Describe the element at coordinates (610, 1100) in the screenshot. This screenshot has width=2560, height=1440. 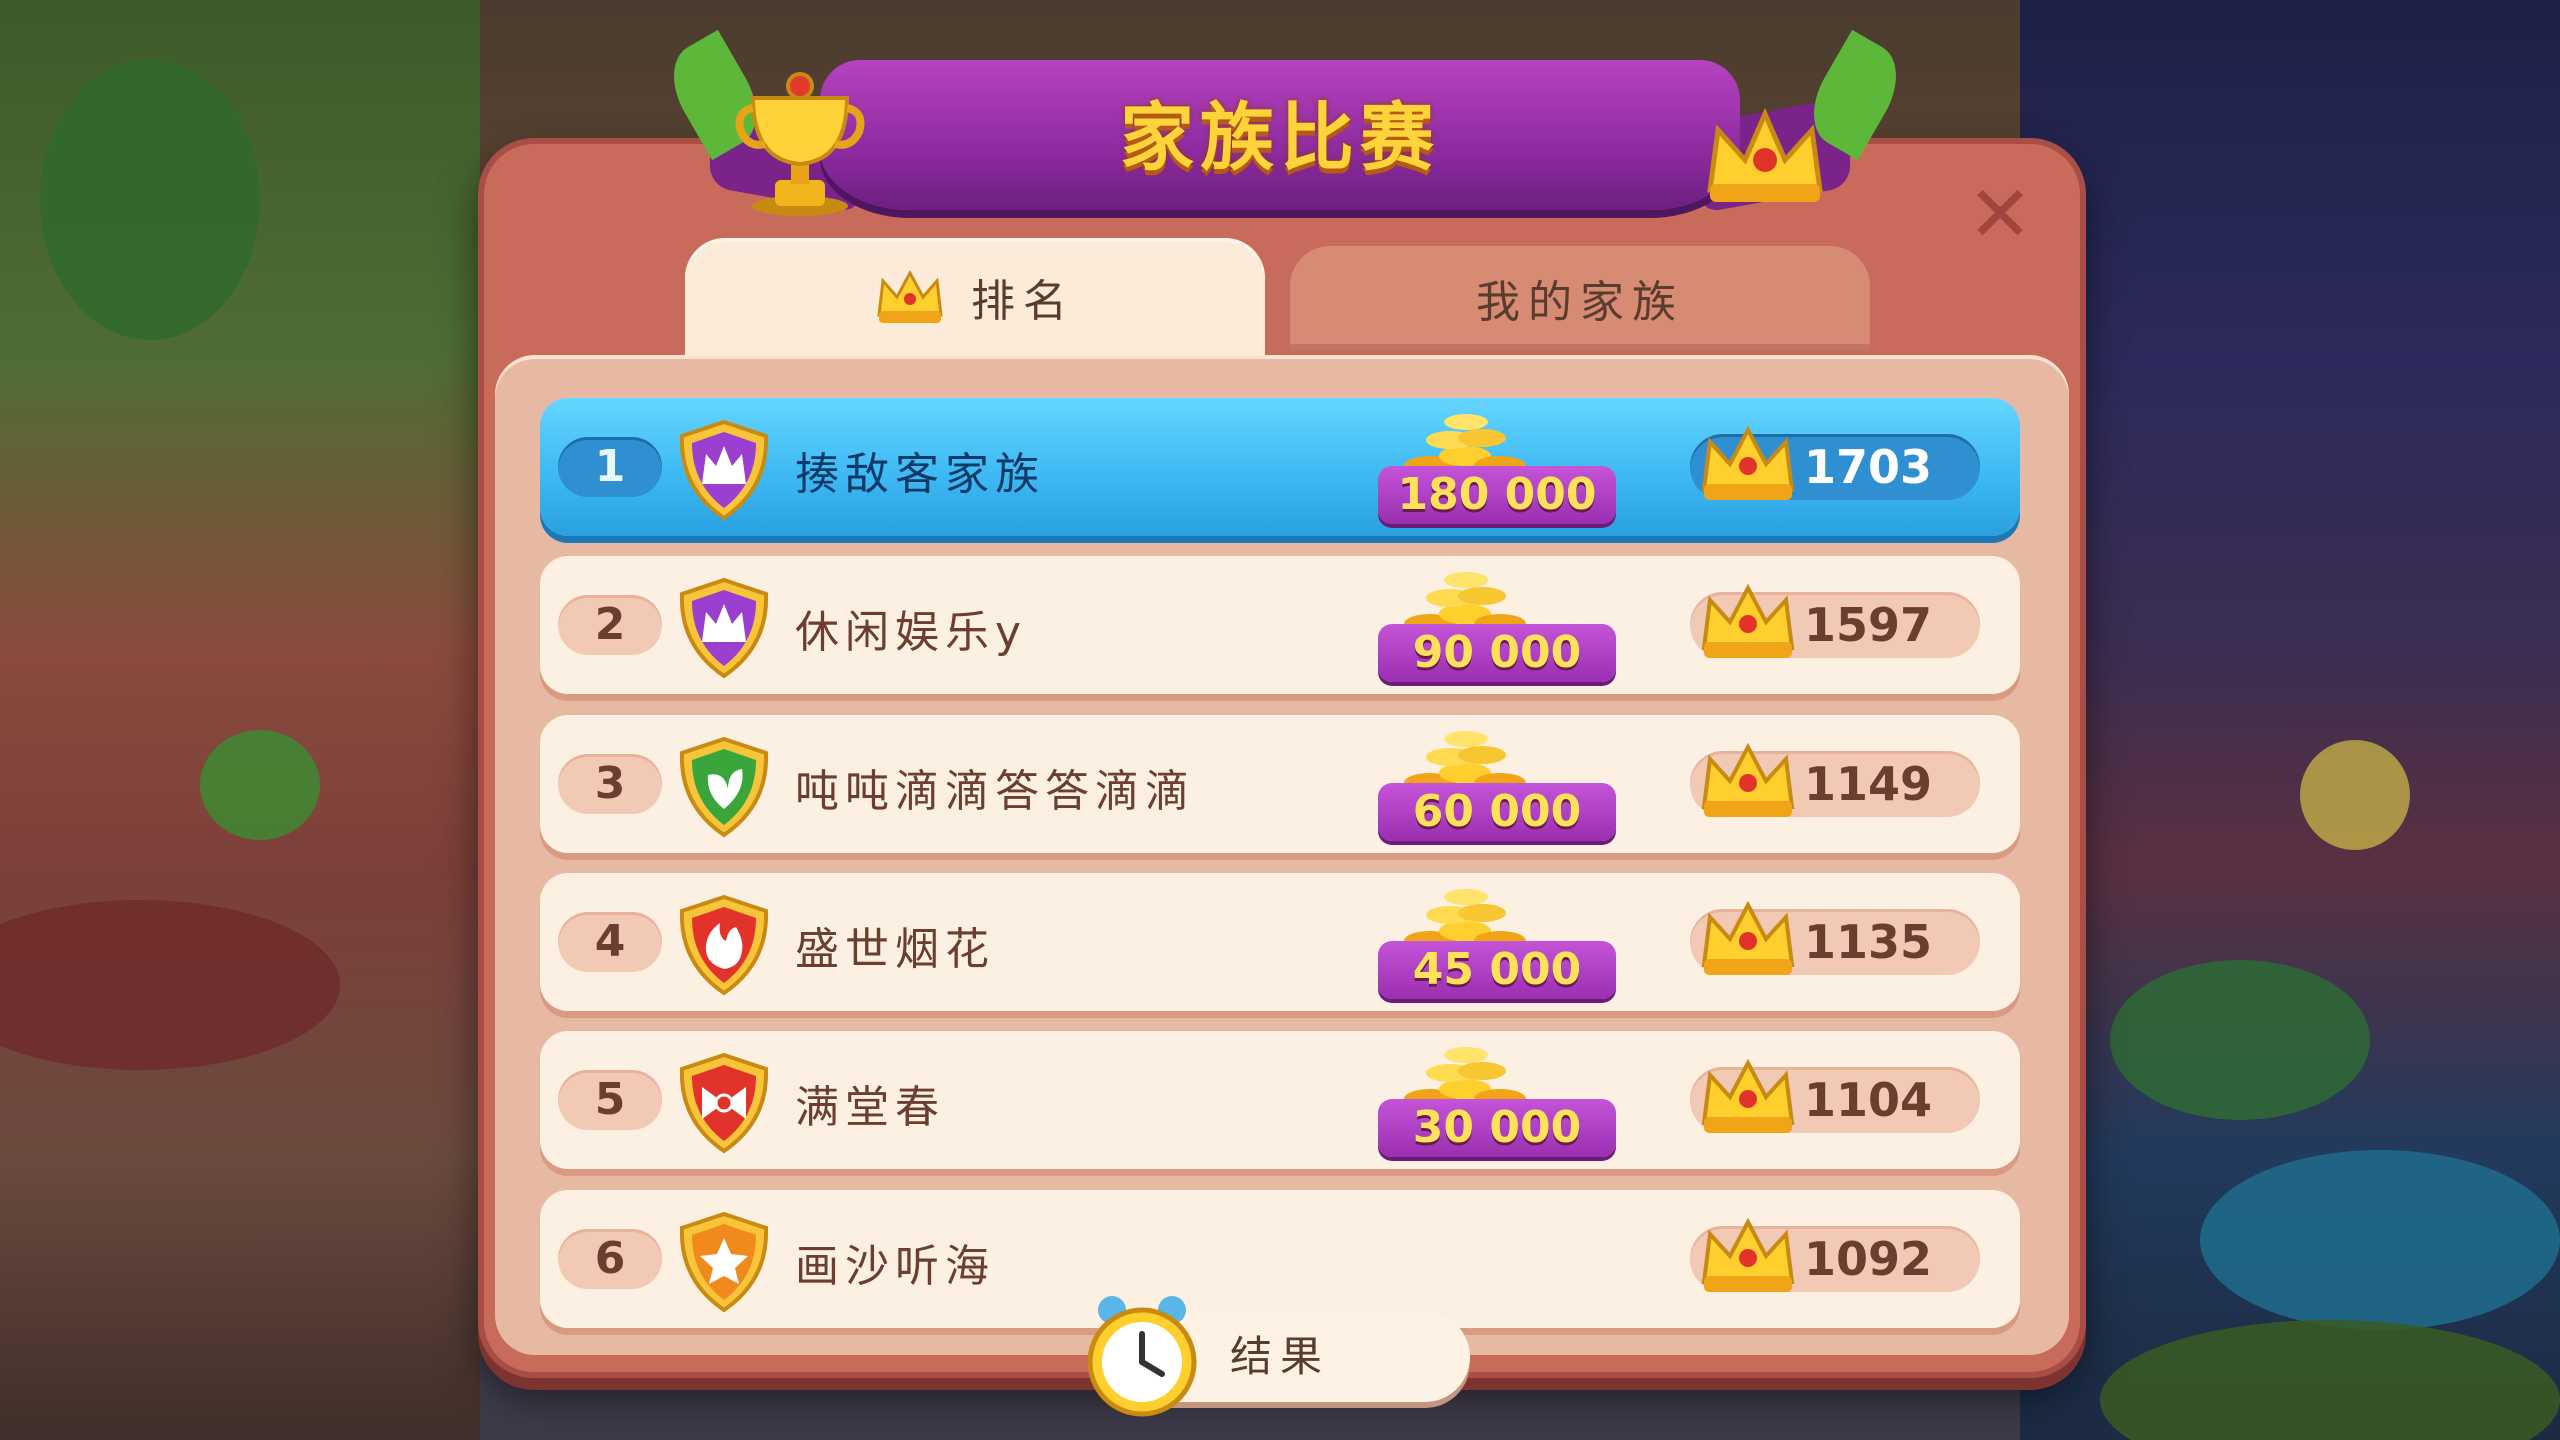
I see `rank-number: 5` at that location.